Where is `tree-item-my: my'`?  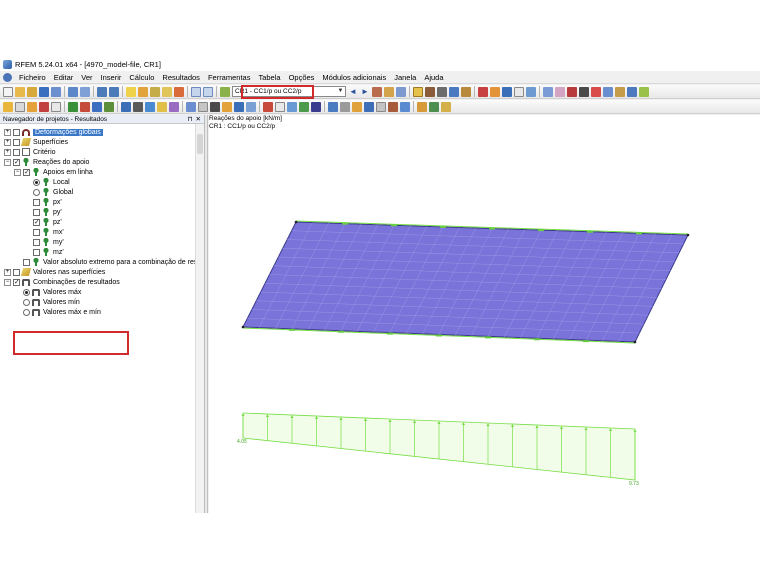
tree-item-my: my' is located at coordinates (98, 242).